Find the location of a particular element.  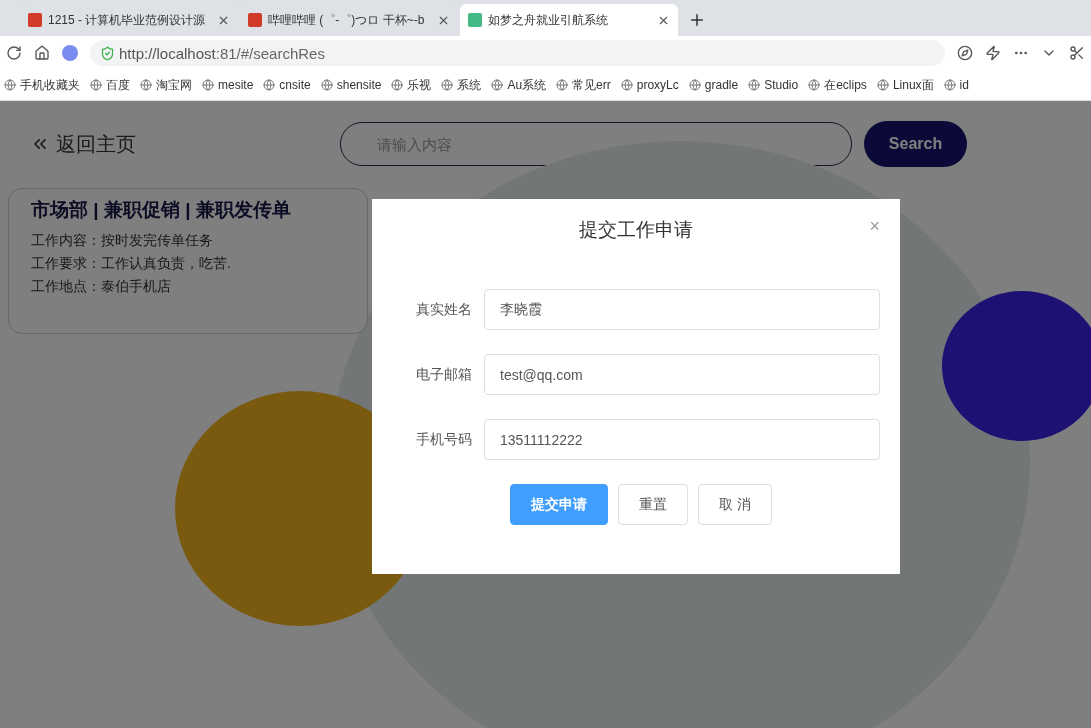

bookmark-item: 在eclips is located at coordinates (837, 85).